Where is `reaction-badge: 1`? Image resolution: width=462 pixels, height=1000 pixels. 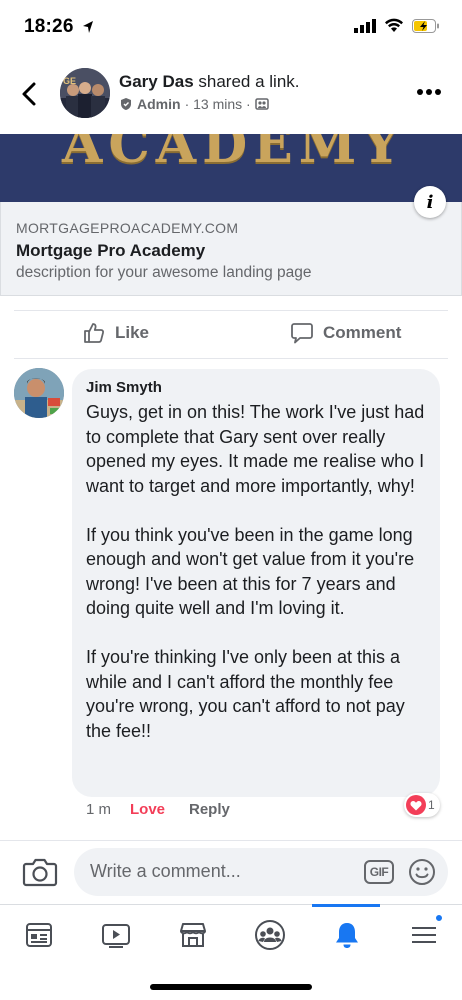 reaction-badge: 1 is located at coordinates (422, 805).